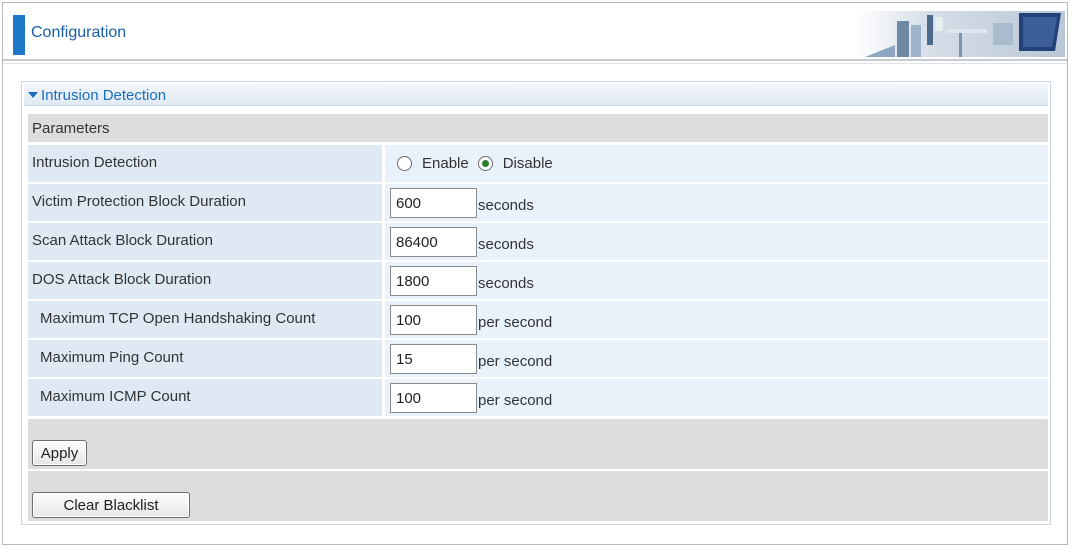 This screenshot has height=548, width=1072. What do you see at coordinates (445, 163) in the screenshot?
I see `enable-radio-label: Enable` at bounding box center [445, 163].